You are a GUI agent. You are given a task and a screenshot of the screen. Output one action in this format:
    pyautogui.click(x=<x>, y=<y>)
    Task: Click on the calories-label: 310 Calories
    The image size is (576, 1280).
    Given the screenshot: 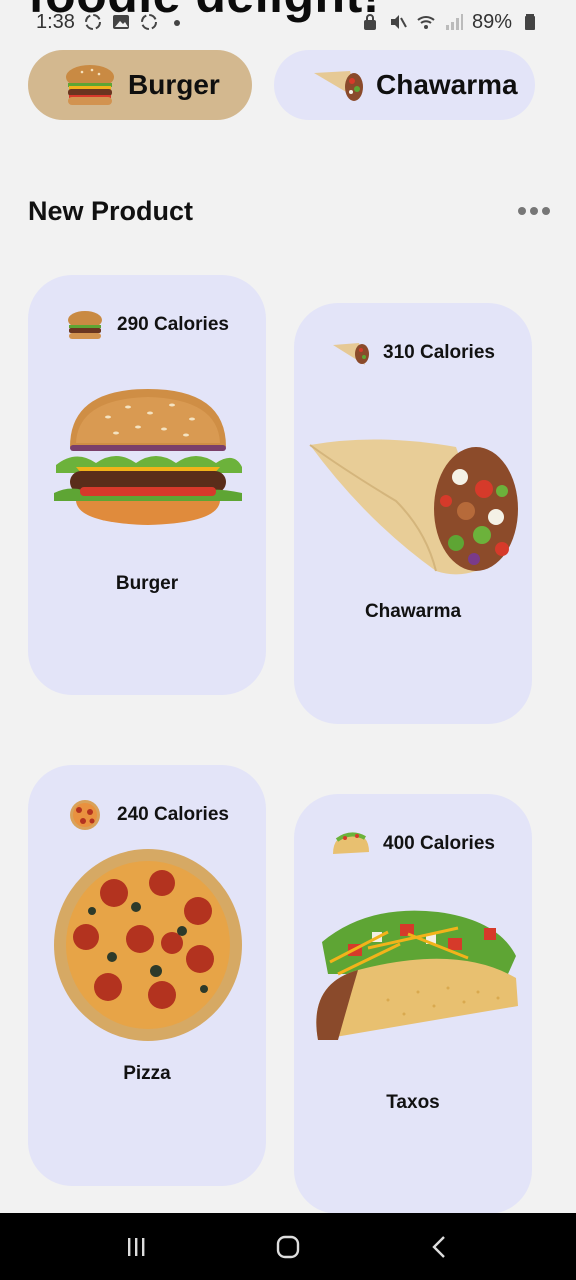 What is the action you would take?
    pyautogui.click(x=439, y=352)
    